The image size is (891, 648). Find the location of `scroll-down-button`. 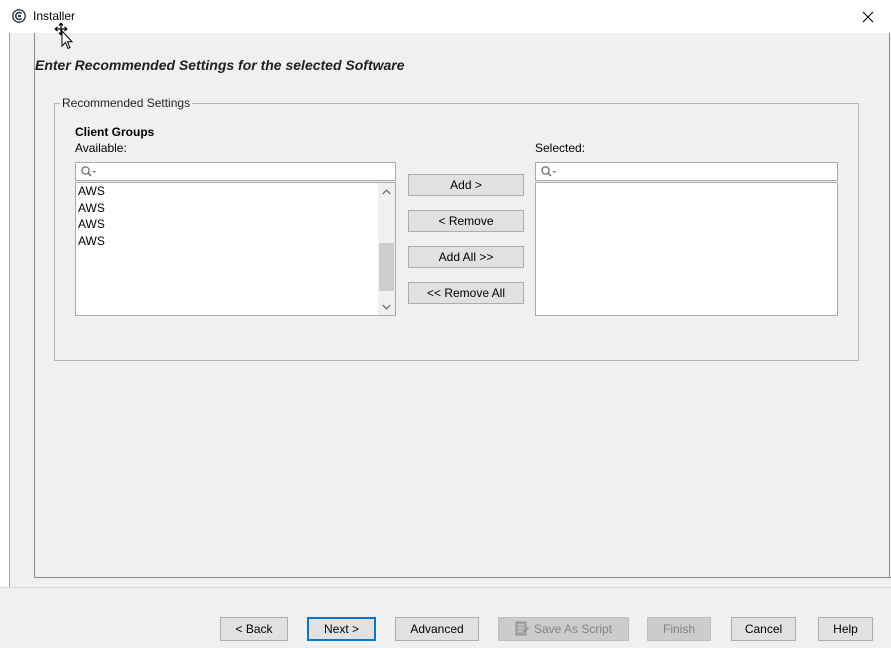

scroll-down-button is located at coordinates (386, 306).